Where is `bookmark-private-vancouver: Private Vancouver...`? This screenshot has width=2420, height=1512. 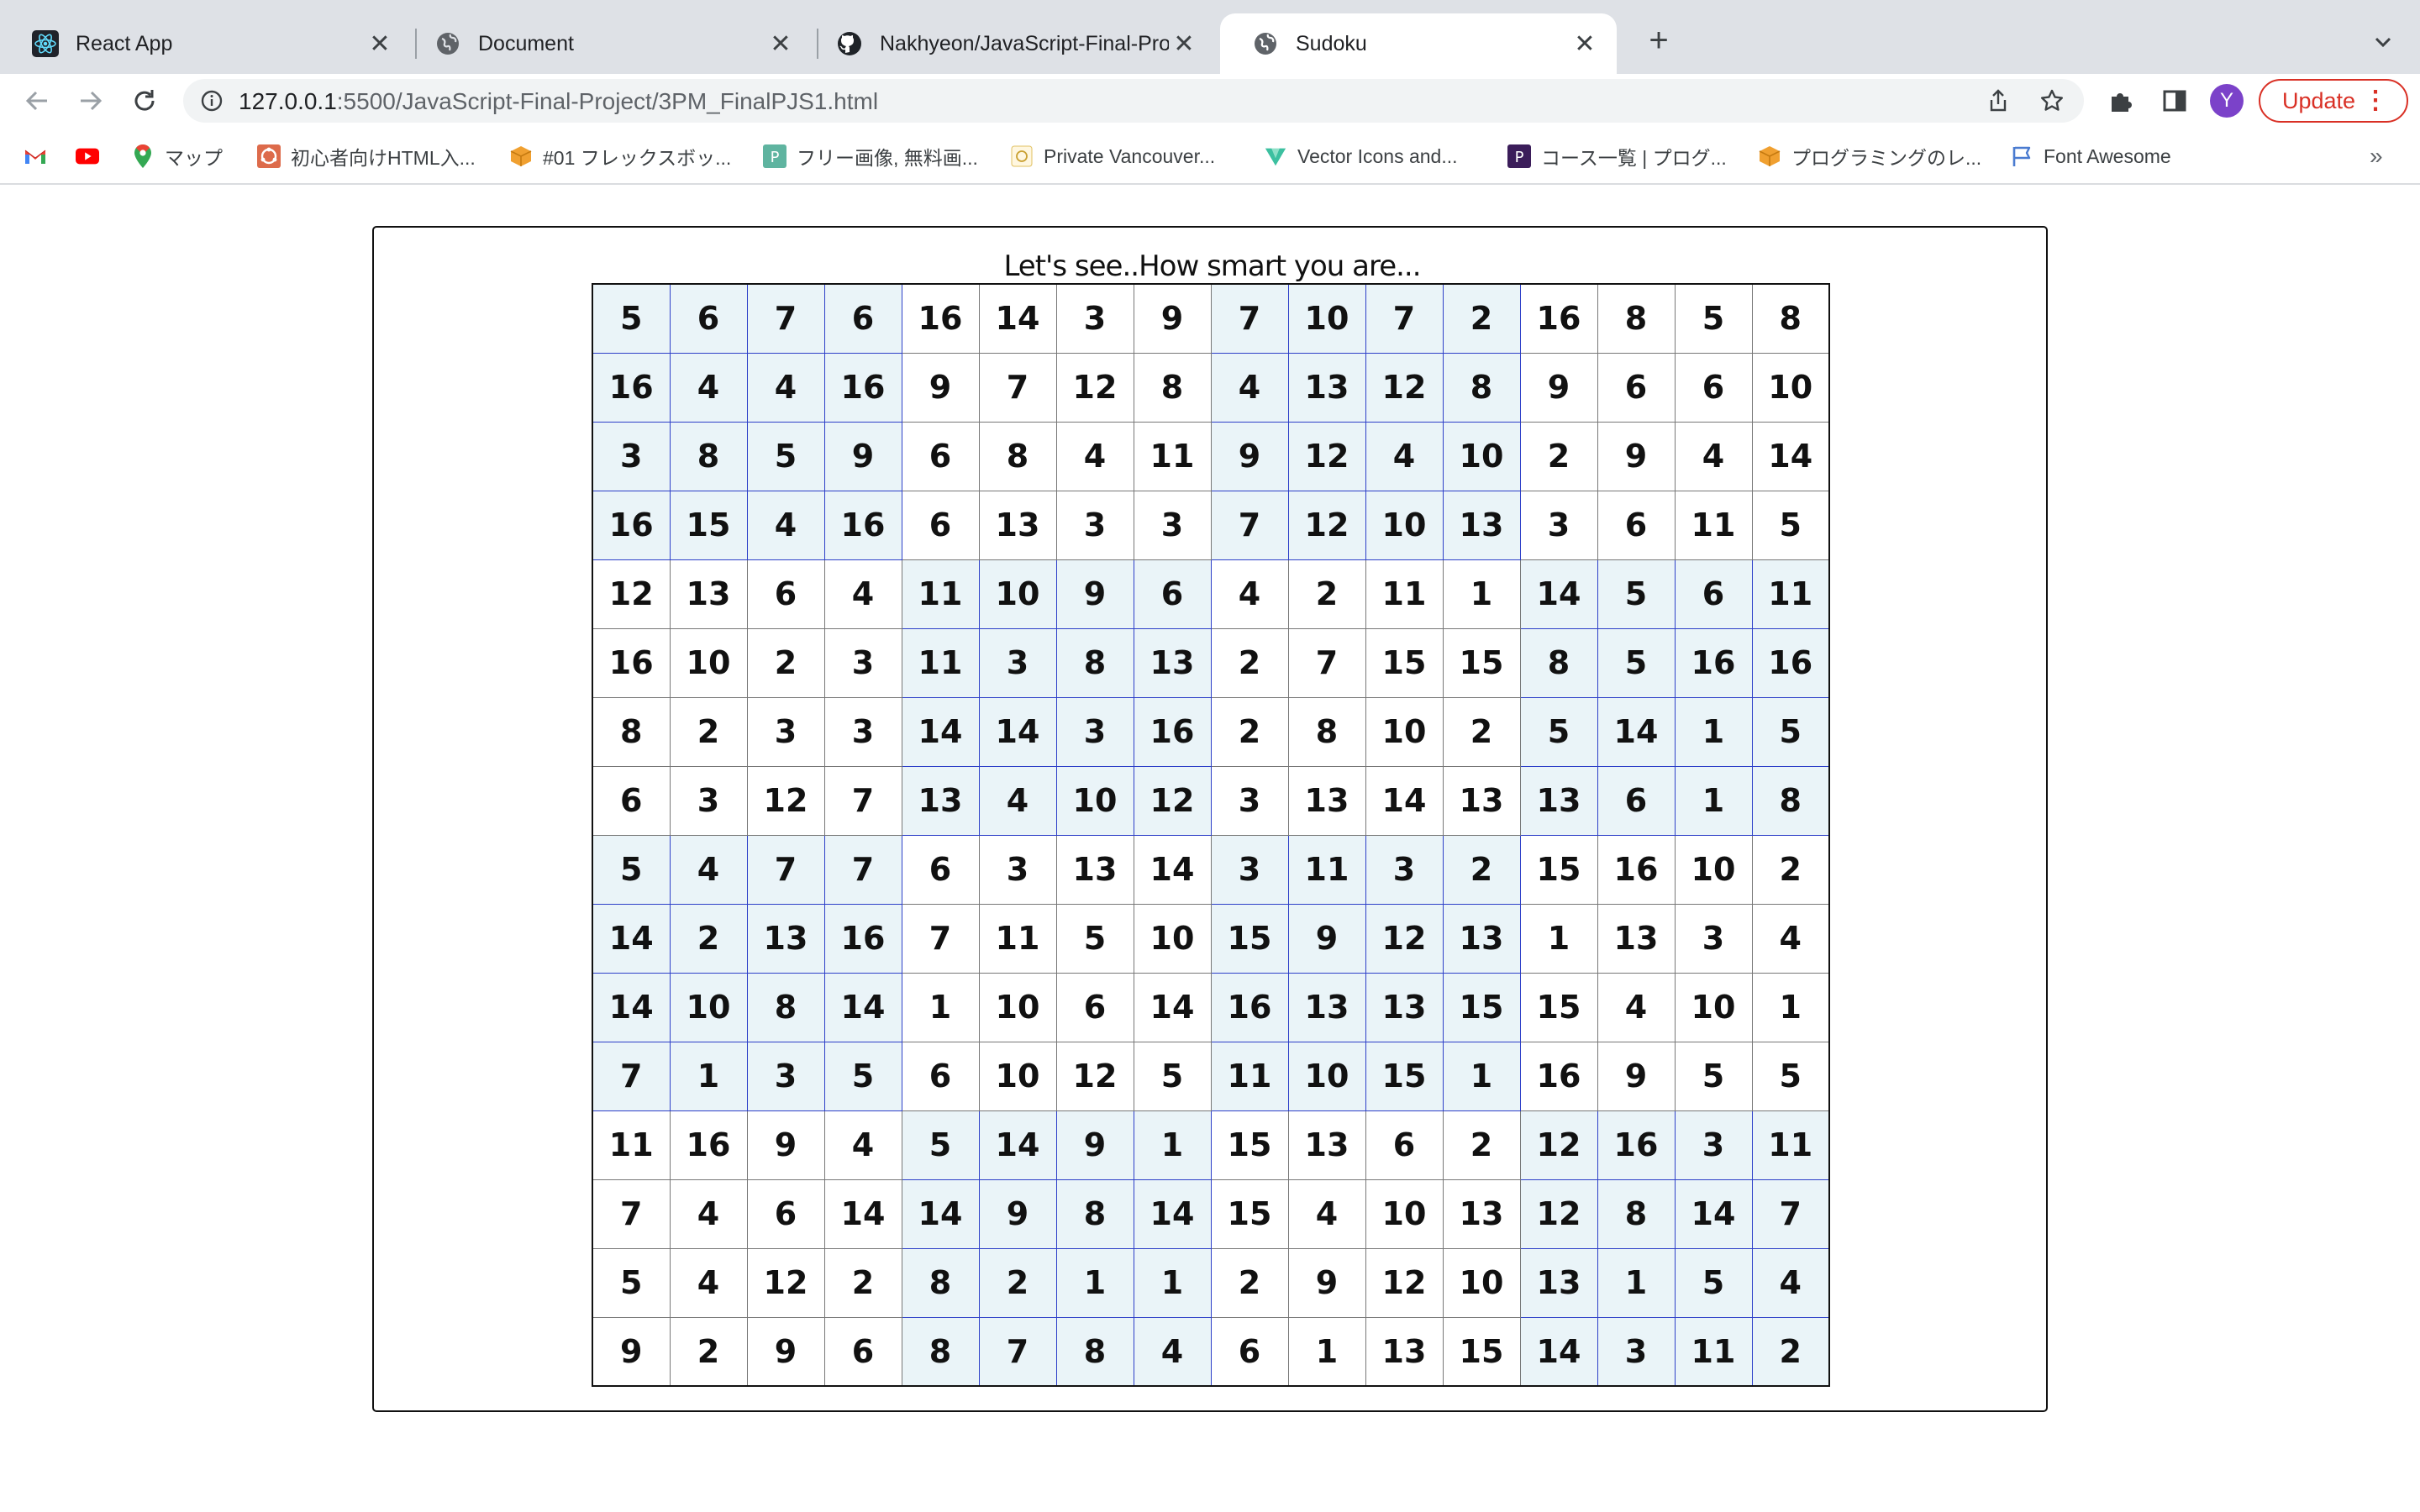
bookmark-private-vancouver: Private Vancouver... is located at coordinates (1112, 156).